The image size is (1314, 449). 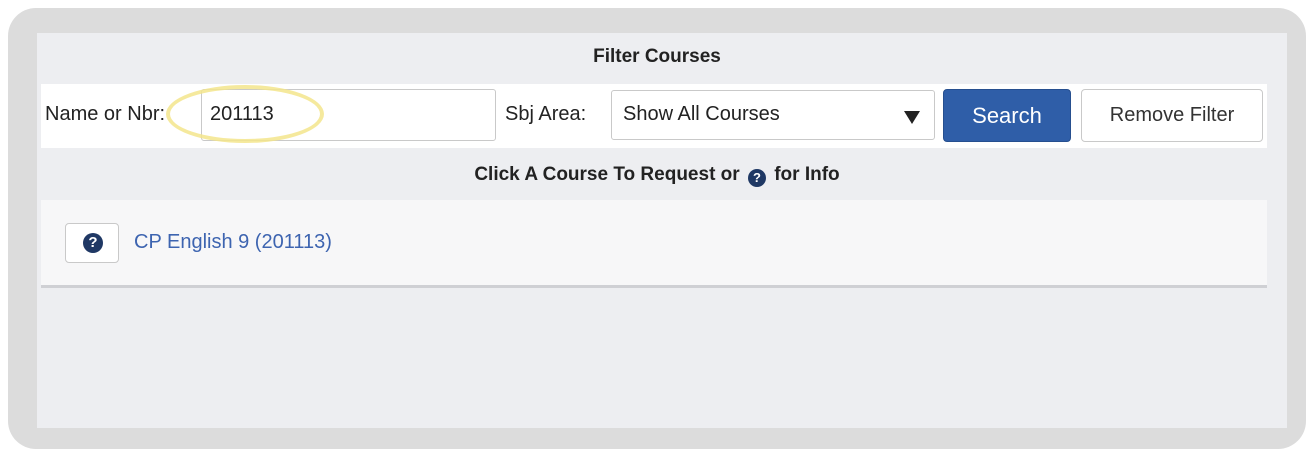 I want to click on course-link: CP English 9 (201113), so click(x=233, y=242).